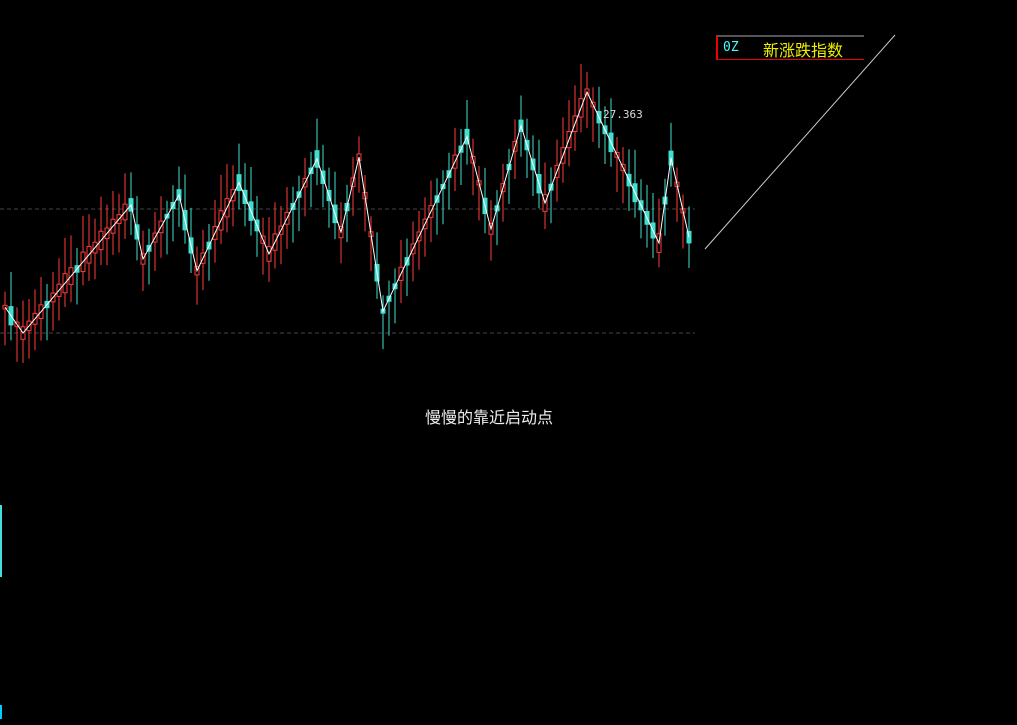  Describe the element at coordinates (800, 142) in the screenshot. I see `trend-line` at that location.